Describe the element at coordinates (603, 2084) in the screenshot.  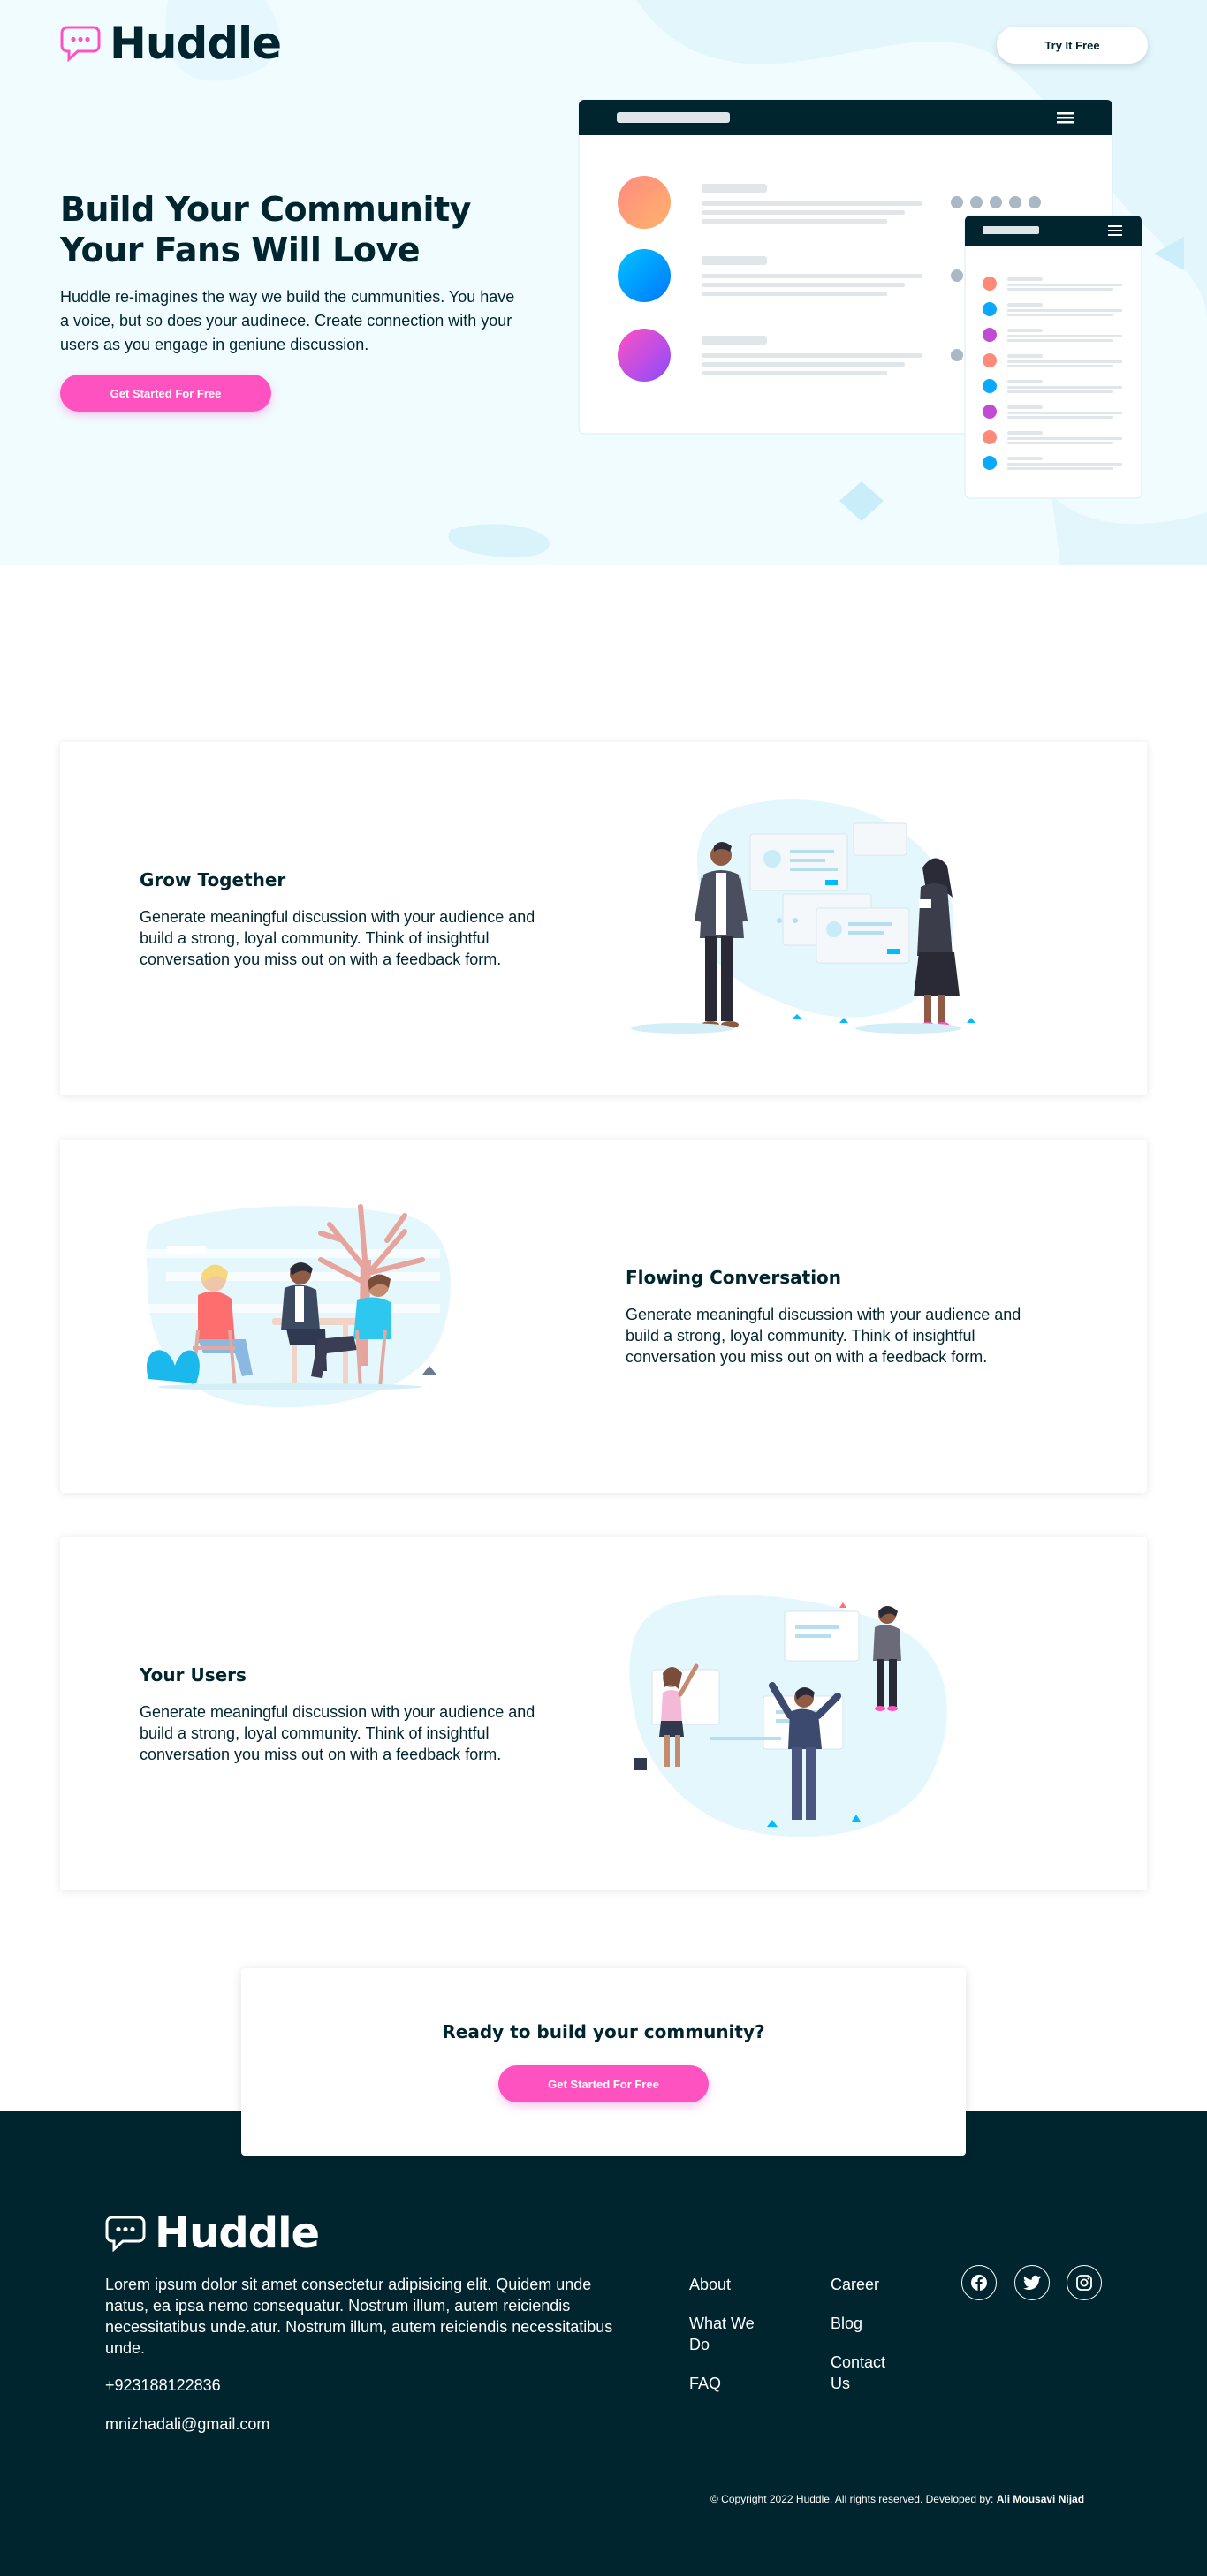
I see `cta-get-started-button: Get Started For Free` at that location.